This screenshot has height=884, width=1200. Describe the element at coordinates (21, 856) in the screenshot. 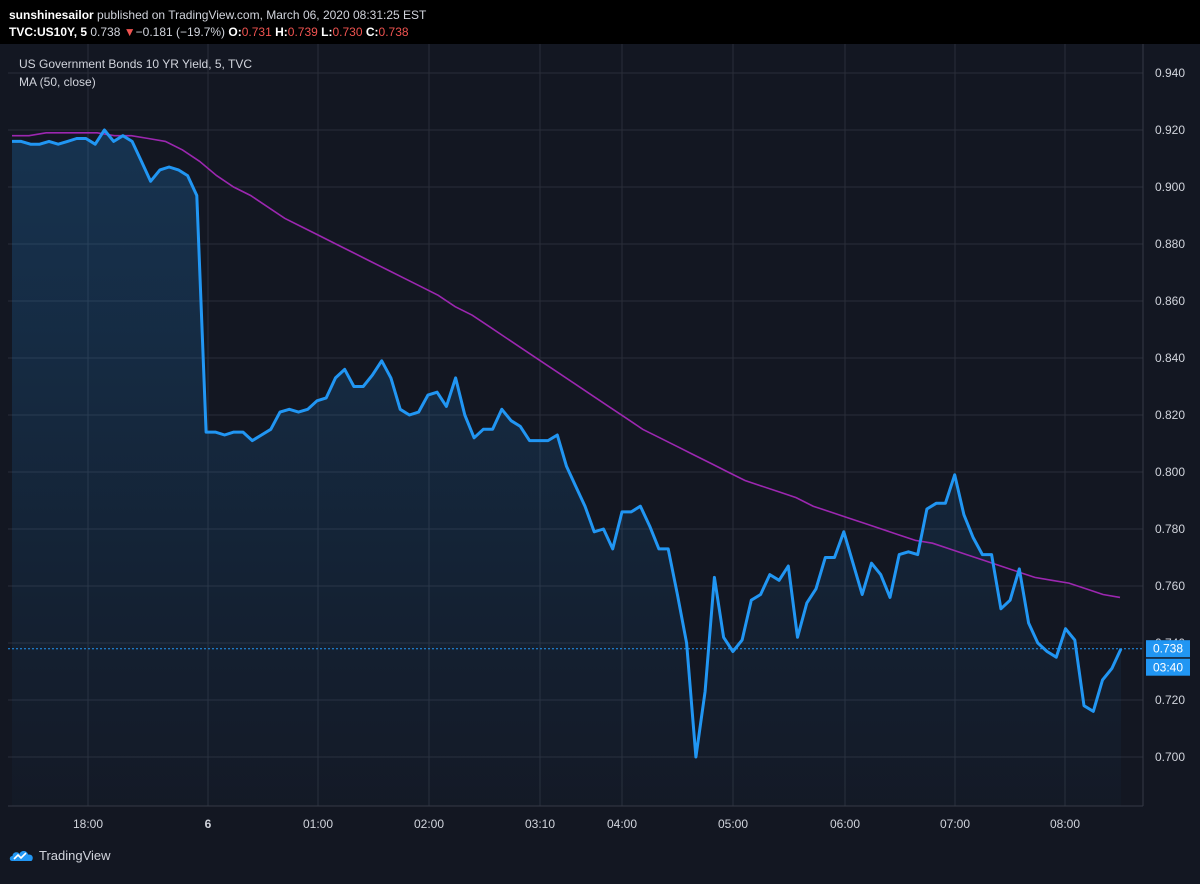

I see `tradingview-cloud-icon` at that location.